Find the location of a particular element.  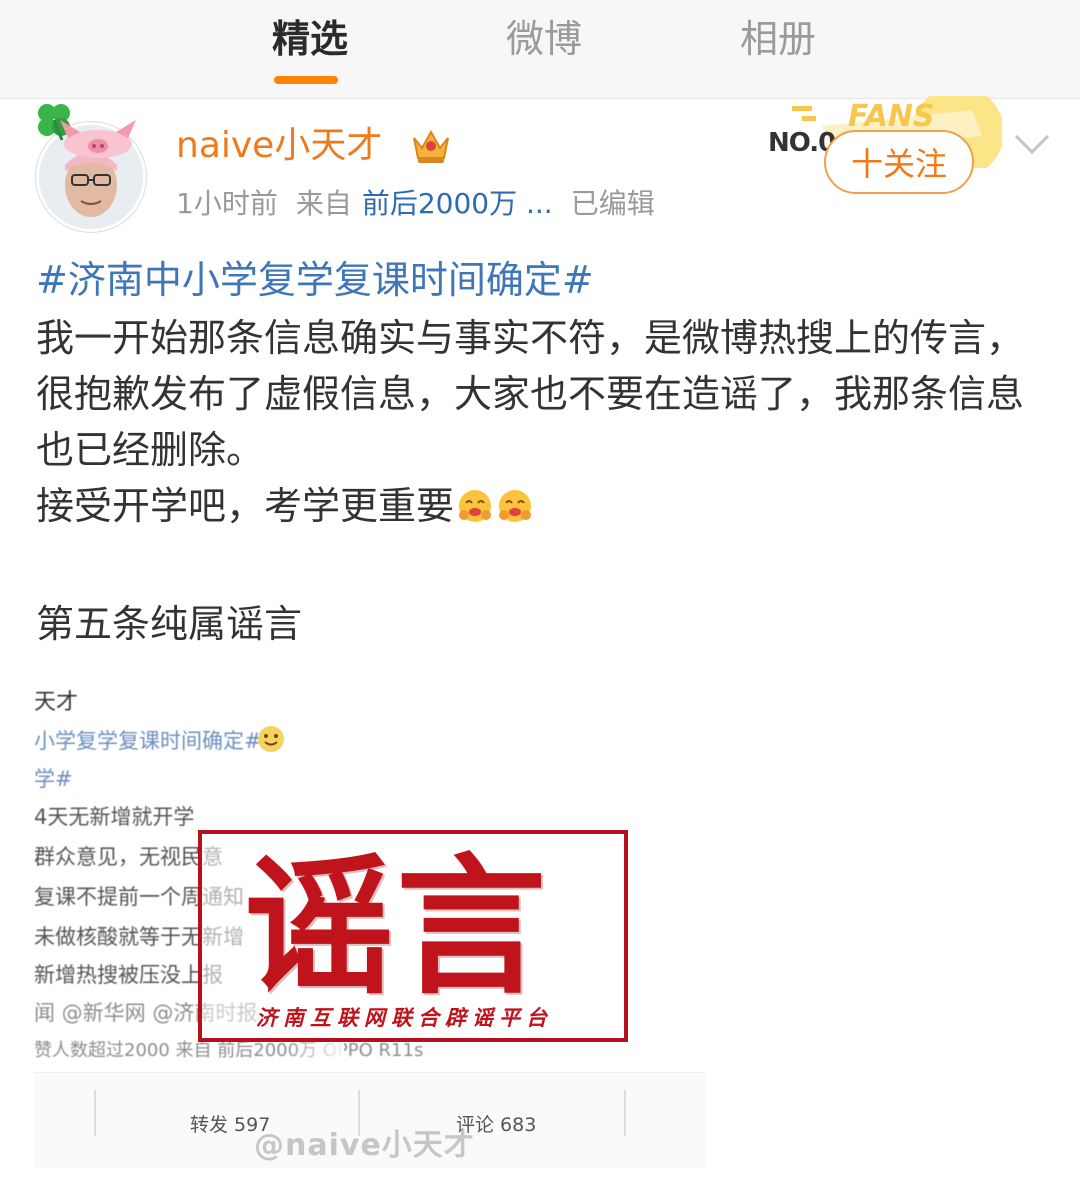

tab-weibo: 微博 is located at coordinates (544, 39).